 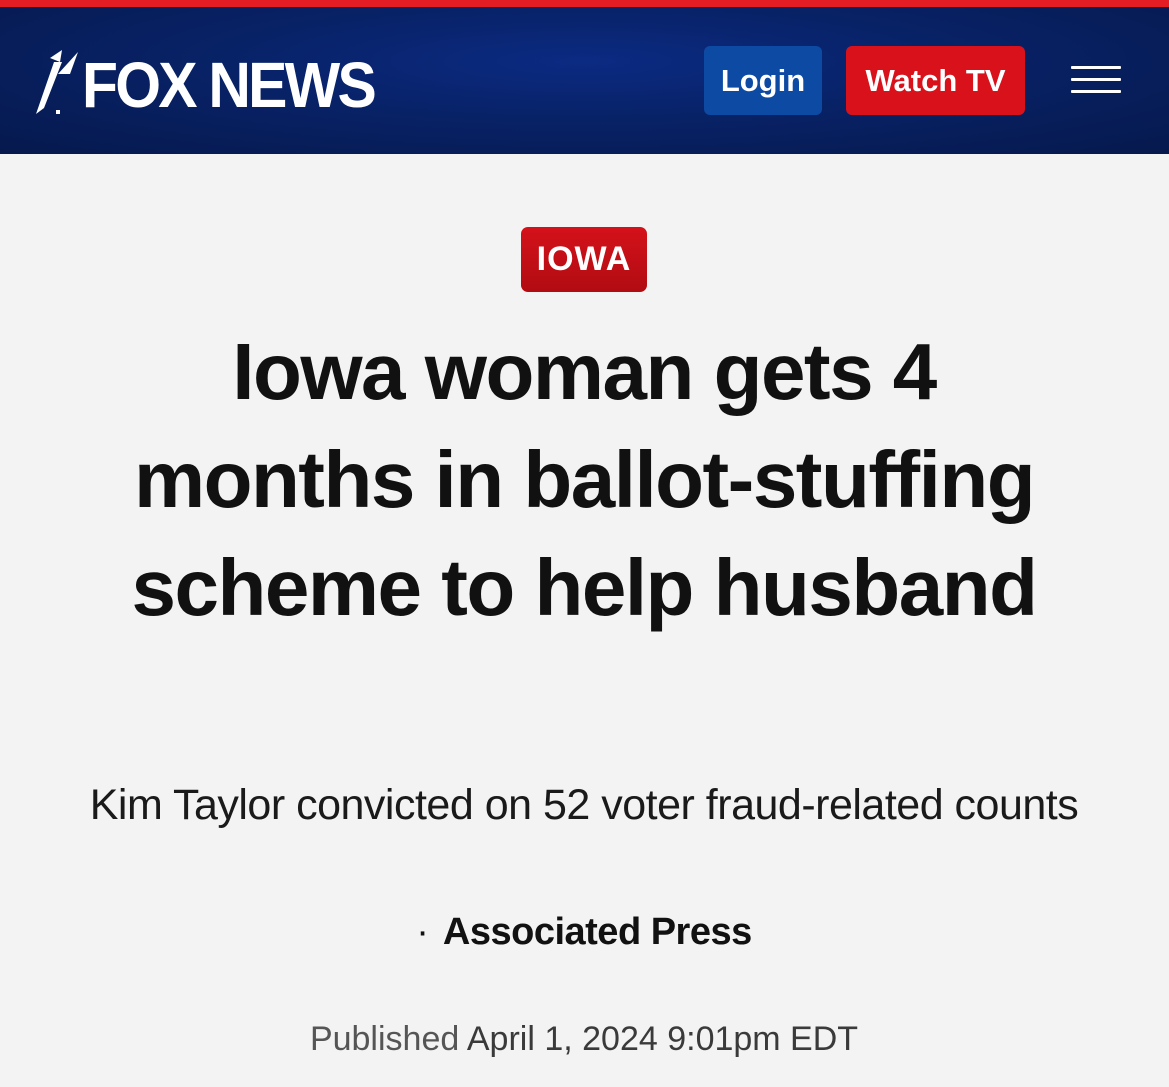 What do you see at coordinates (584, 77) in the screenshot?
I see `site-header: FOX NEWS Login Watch TV` at bounding box center [584, 77].